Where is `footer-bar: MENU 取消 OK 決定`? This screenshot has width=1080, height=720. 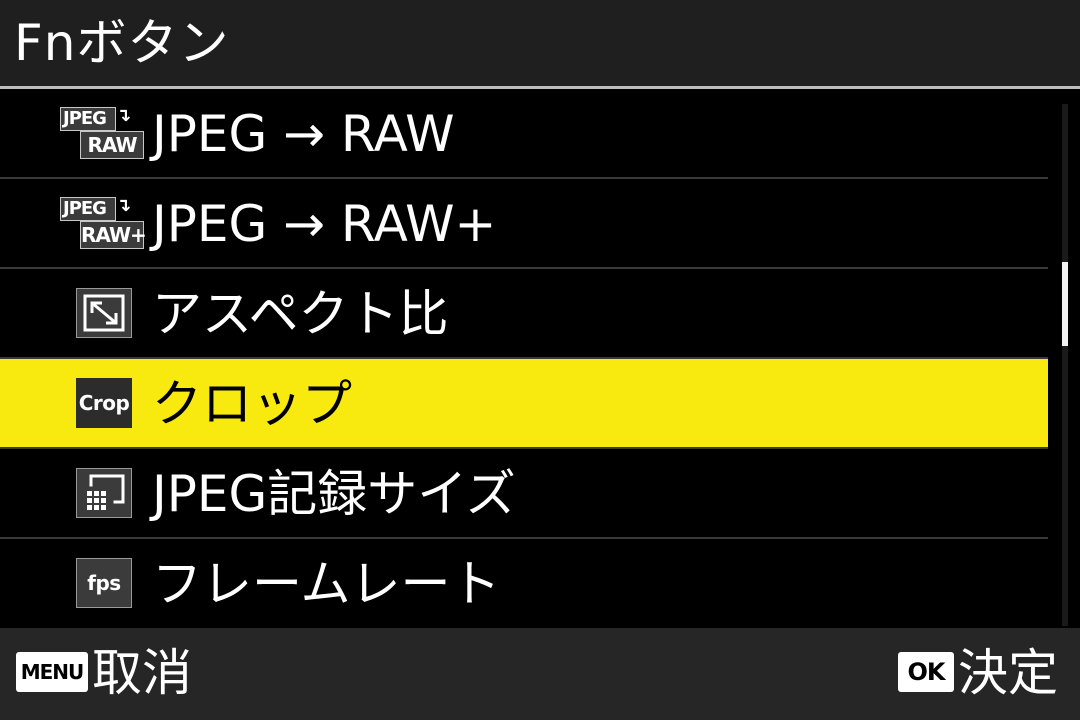 footer-bar: MENU 取消 OK 決定 is located at coordinates (540, 674).